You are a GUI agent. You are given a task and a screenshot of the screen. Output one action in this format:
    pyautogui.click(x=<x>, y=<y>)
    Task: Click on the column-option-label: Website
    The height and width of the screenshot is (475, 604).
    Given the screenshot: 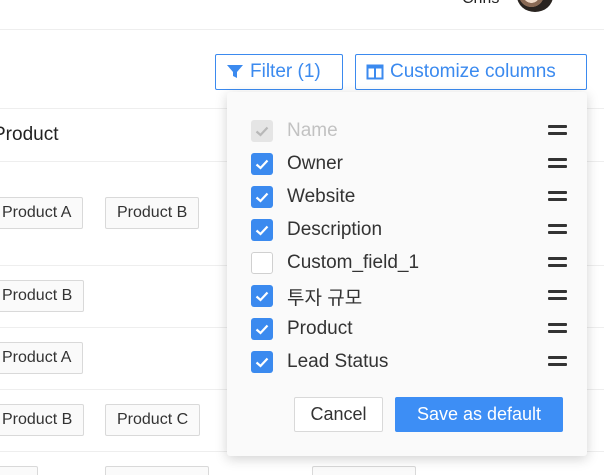 What is the action you would take?
    pyautogui.click(x=321, y=196)
    